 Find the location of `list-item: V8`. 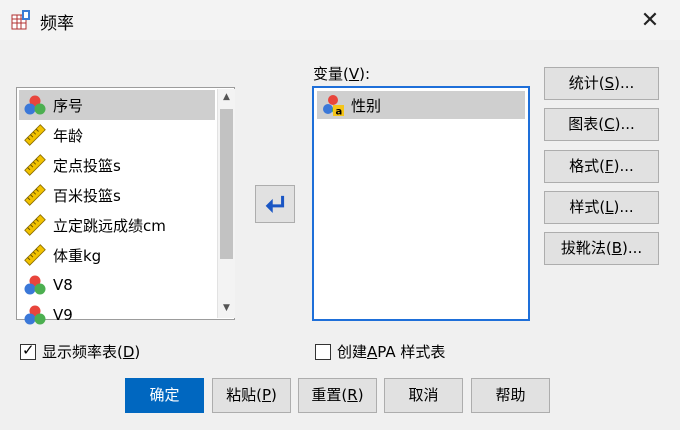

list-item: V8 is located at coordinates (117, 285).